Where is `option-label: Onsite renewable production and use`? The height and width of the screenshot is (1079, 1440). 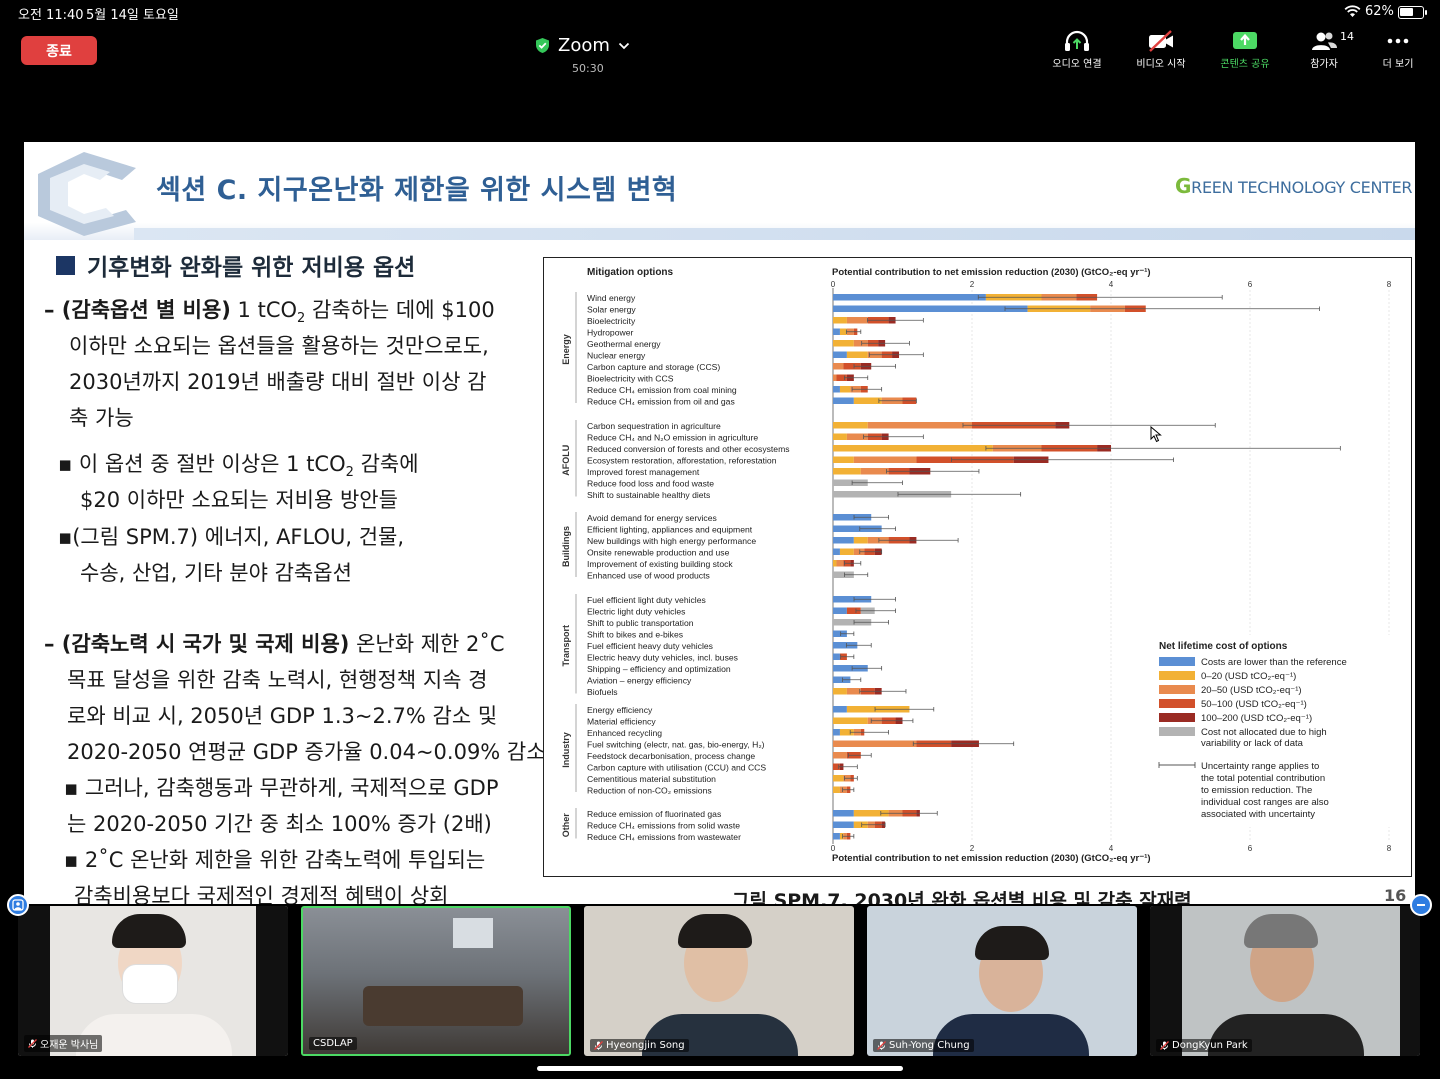
option-label: Onsite renewable production and use is located at coordinates (658, 553).